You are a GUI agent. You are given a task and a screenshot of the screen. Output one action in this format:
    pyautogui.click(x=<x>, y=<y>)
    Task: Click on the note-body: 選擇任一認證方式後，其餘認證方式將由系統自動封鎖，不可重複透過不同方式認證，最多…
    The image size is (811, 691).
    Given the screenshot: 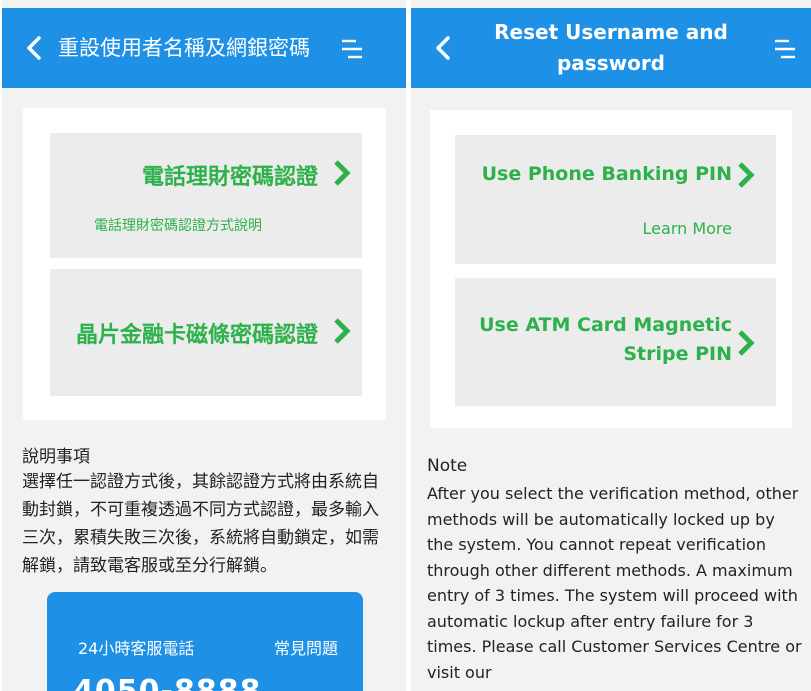 What is the action you would take?
    pyautogui.click(x=200, y=524)
    